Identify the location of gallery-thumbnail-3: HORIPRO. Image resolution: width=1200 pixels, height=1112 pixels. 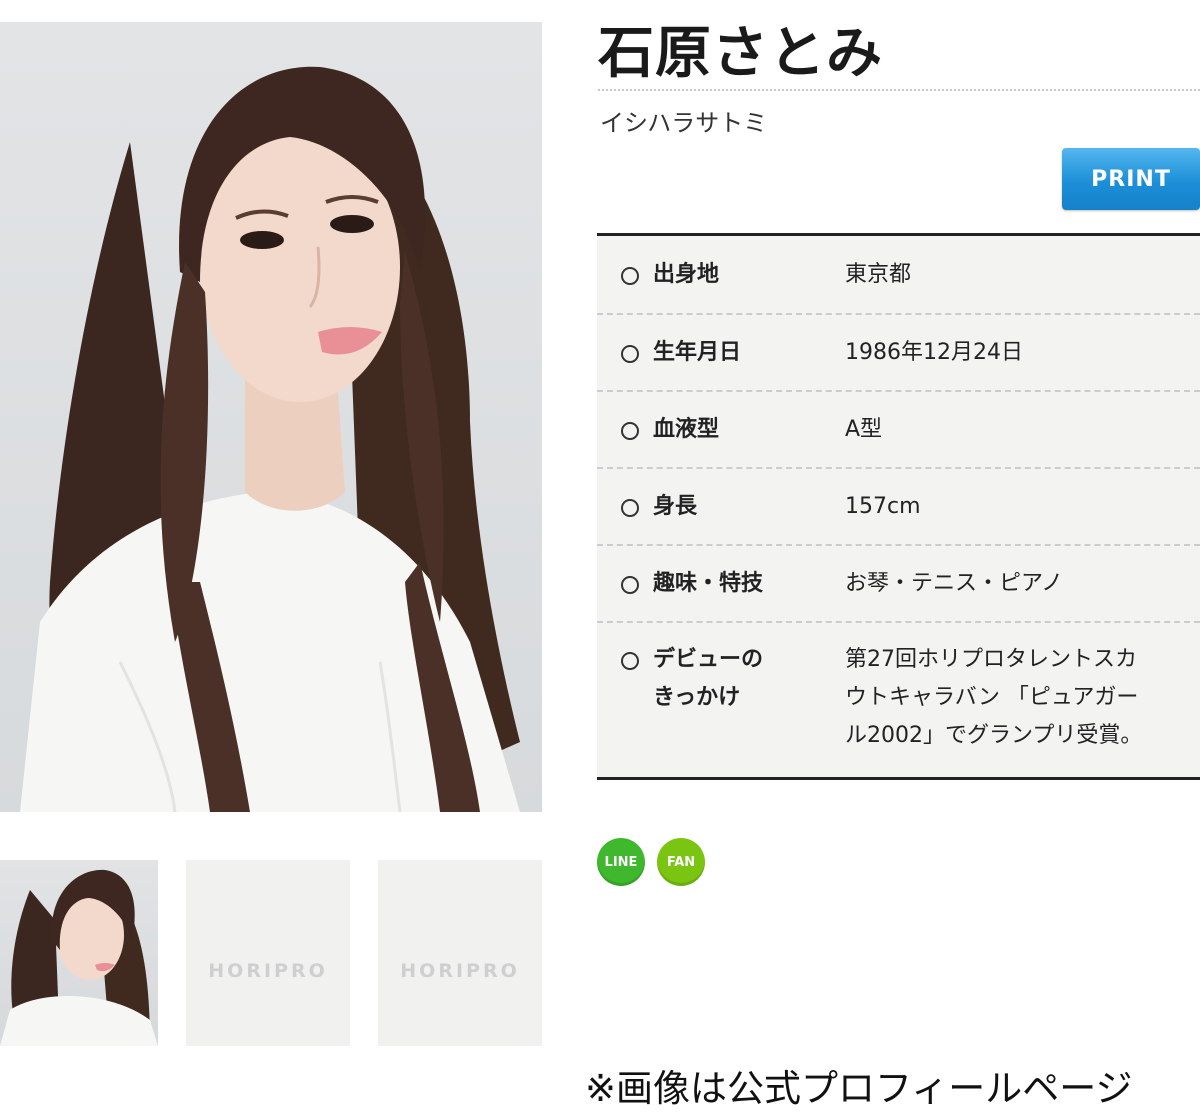
(460, 953).